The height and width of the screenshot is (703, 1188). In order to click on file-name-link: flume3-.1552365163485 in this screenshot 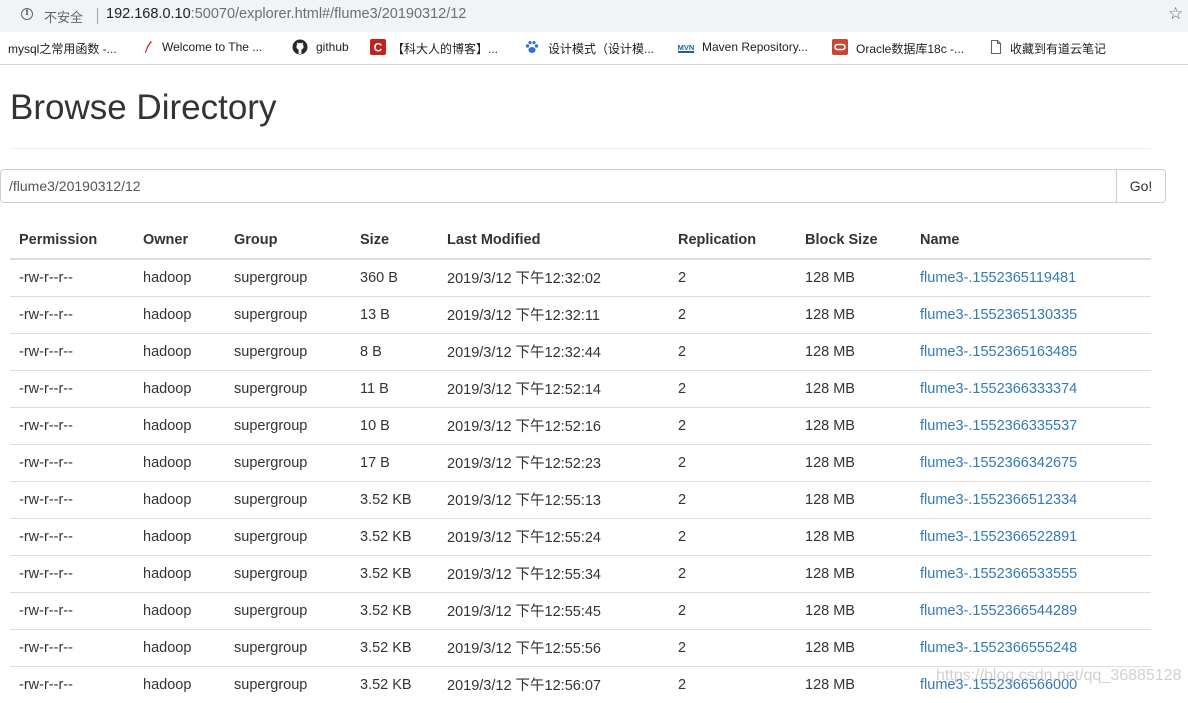, I will do `click(998, 352)`.